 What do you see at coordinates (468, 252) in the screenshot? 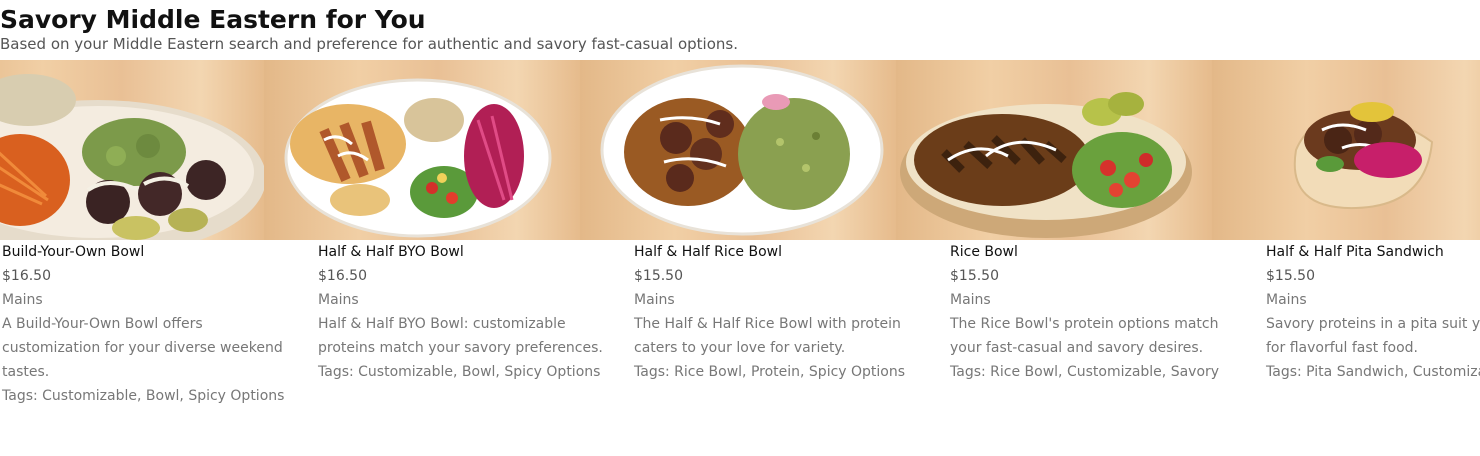
I see `item-name: Half & Half BYO Bowl` at bounding box center [468, 252].